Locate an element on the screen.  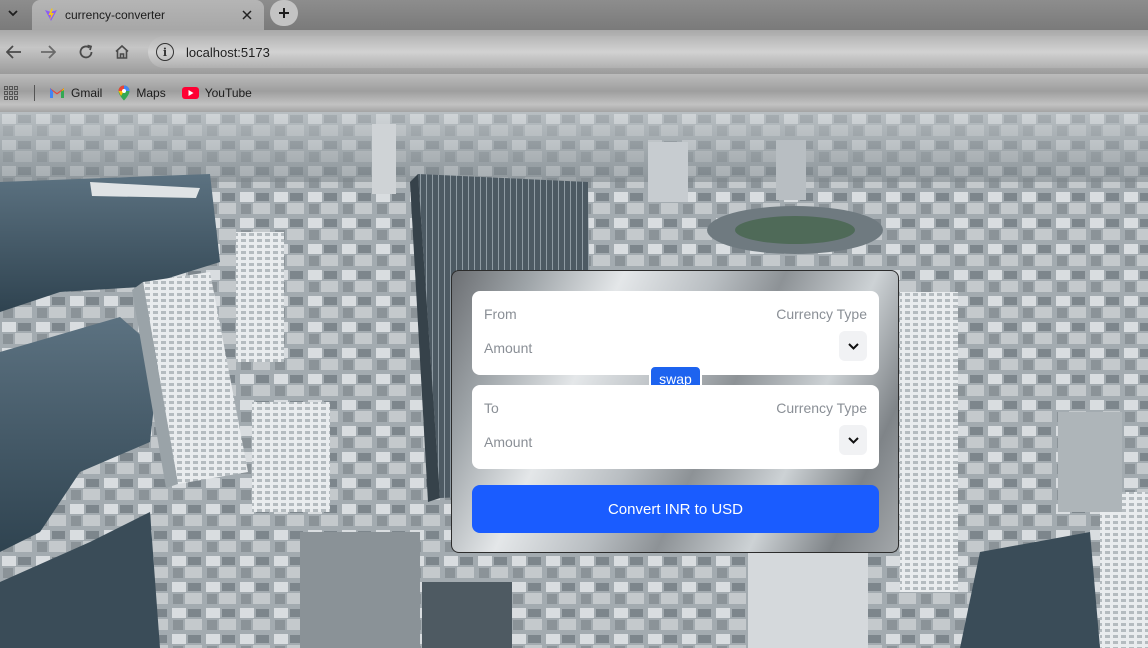
from-amount-input is located at coordinates (634, 348).